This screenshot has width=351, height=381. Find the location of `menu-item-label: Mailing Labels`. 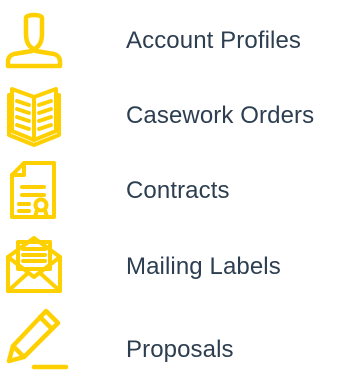

menu-item-label: Mailing Labels is located at coordinates (203, 266).